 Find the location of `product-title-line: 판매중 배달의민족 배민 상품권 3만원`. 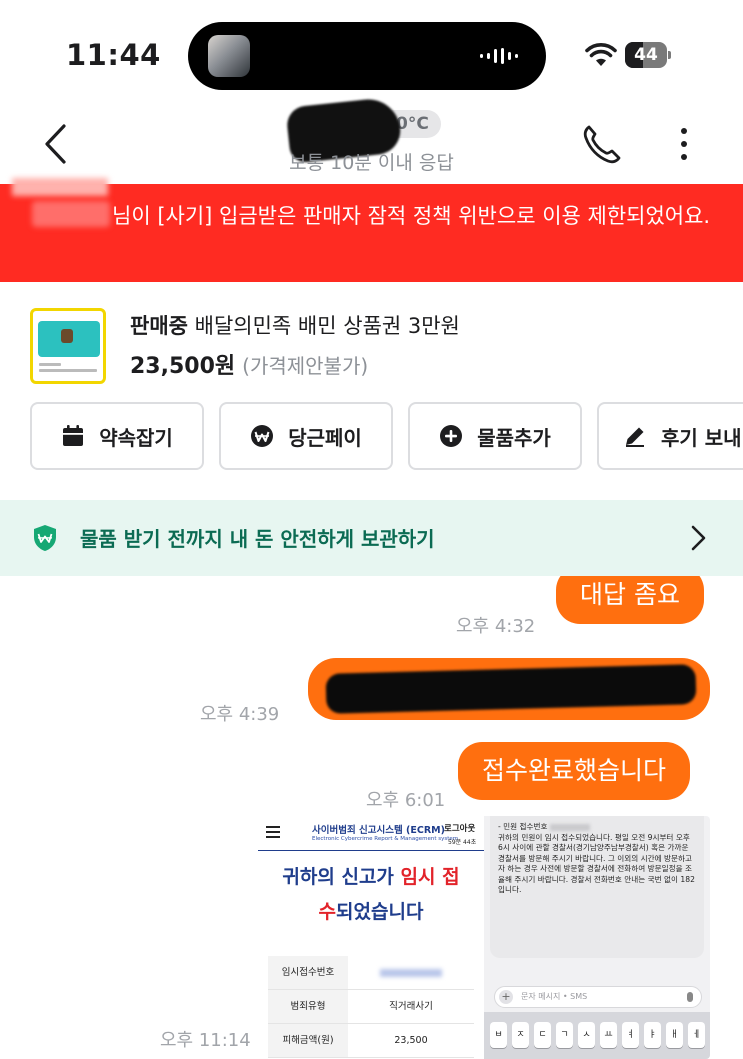

product-title-line: 판매중 배달의민족 배민 상품권 3만원 is located at coordinates (295, 325).